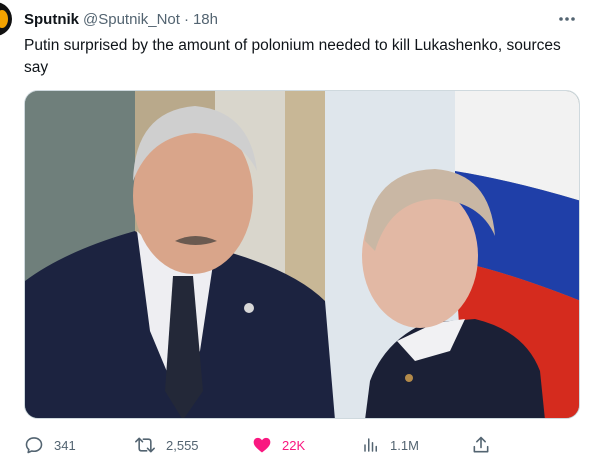 The width and height of the screenshot is (597, 471). I want to click on views-button: 1.1M, so click(390, 445).